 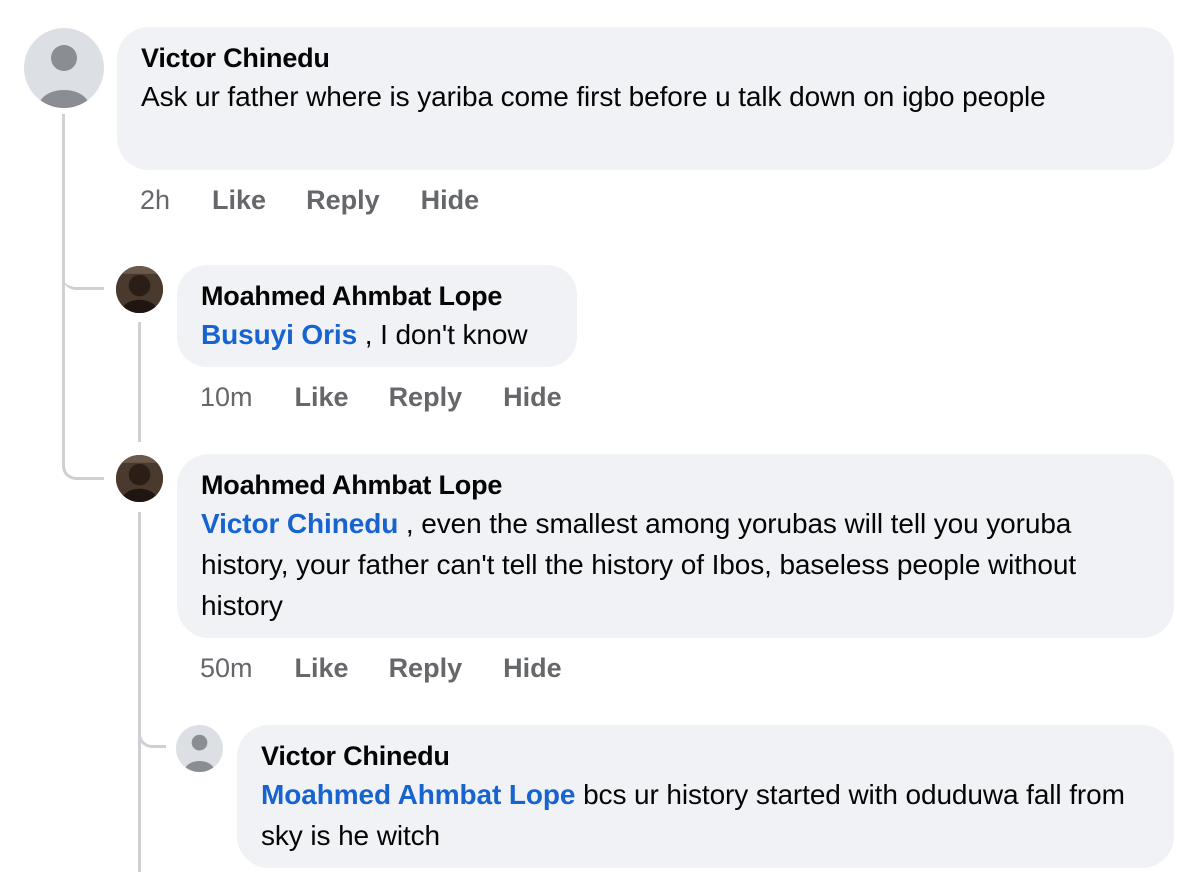 What do you see at coordinates (279, 334) in the screenshot?
I see `mention-link: Busuyi Oris` at bounding box center [279, 334].